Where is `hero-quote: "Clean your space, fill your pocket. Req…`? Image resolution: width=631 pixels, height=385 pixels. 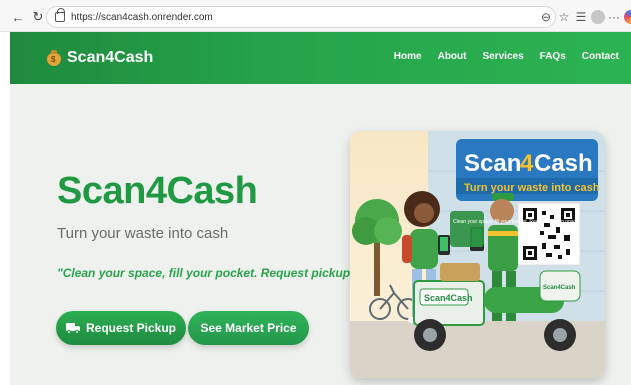 hero-quote: "Clean your space, fill your pocket. Req… is located at coordinates (222, 273).